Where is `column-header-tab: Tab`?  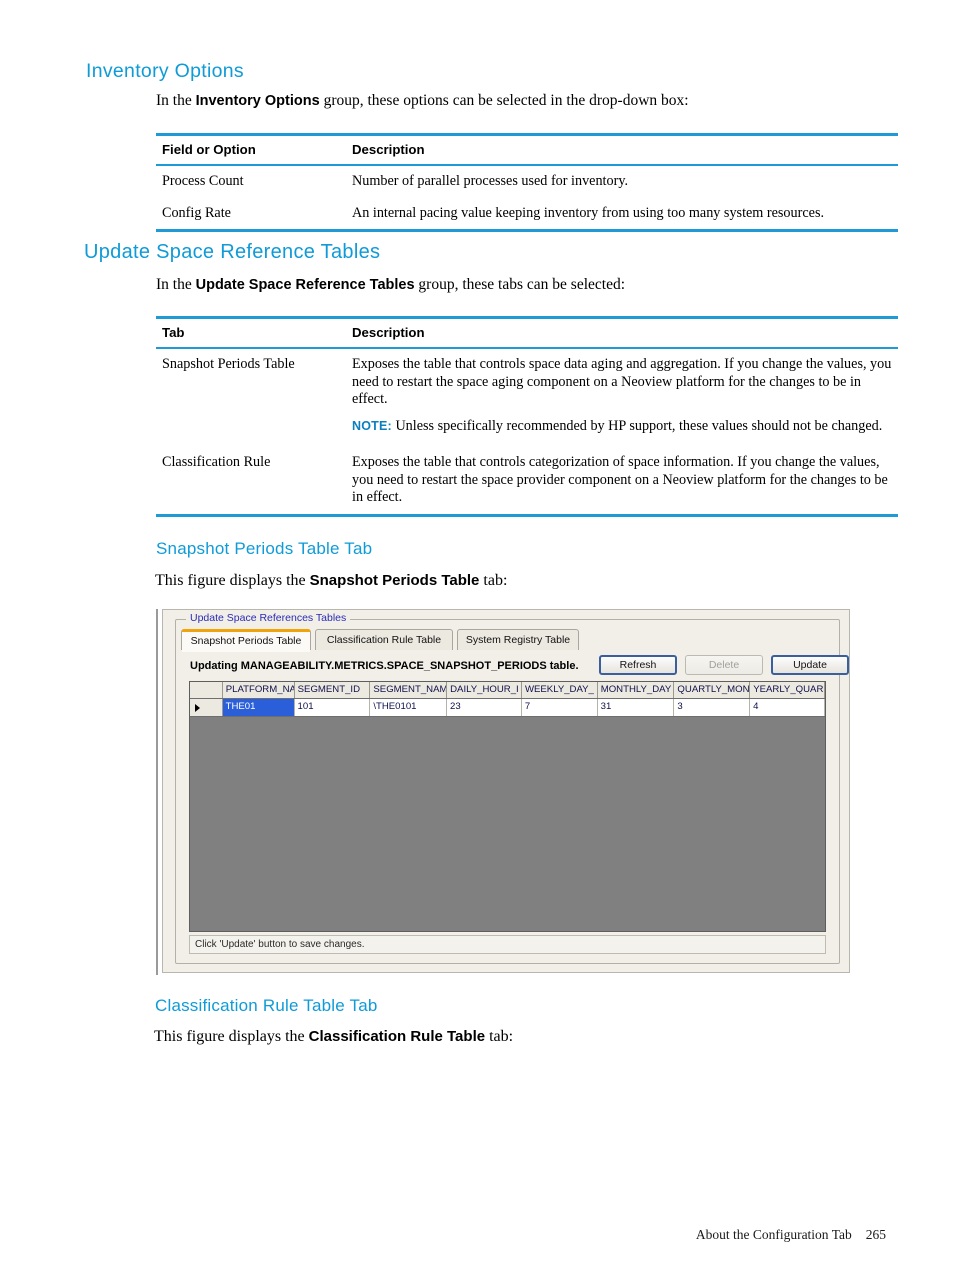 column-header-tab: Tab is located at coordinates (251, 332).